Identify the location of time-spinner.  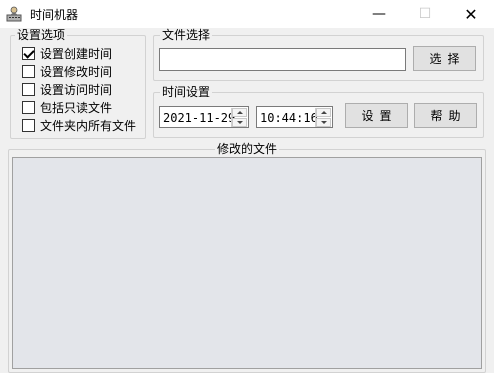
(323, 117).